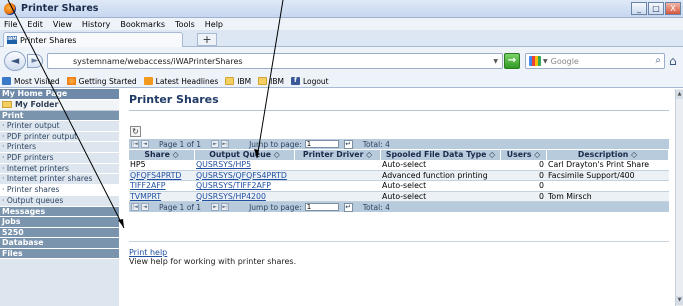 The height and width of the screenshot is (306, 683). Describe the element at coordinates (338, 155) in the screenshot. I see `col-header-printer-driver: Printer Driver ◇` at that location.